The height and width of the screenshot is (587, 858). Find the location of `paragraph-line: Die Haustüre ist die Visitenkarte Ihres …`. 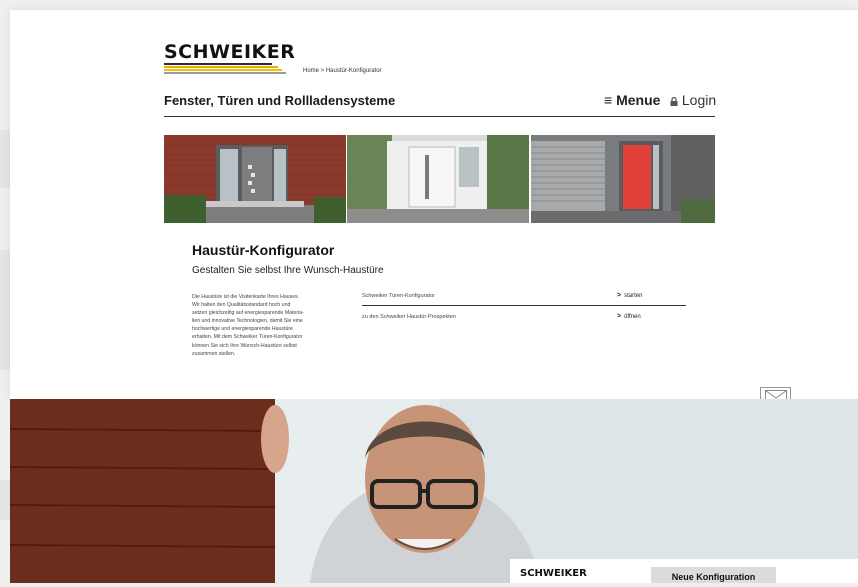

paragraph-line: Die Haustüre ist die Visitenkarte Ihres … is located at coordinates (246, 297).